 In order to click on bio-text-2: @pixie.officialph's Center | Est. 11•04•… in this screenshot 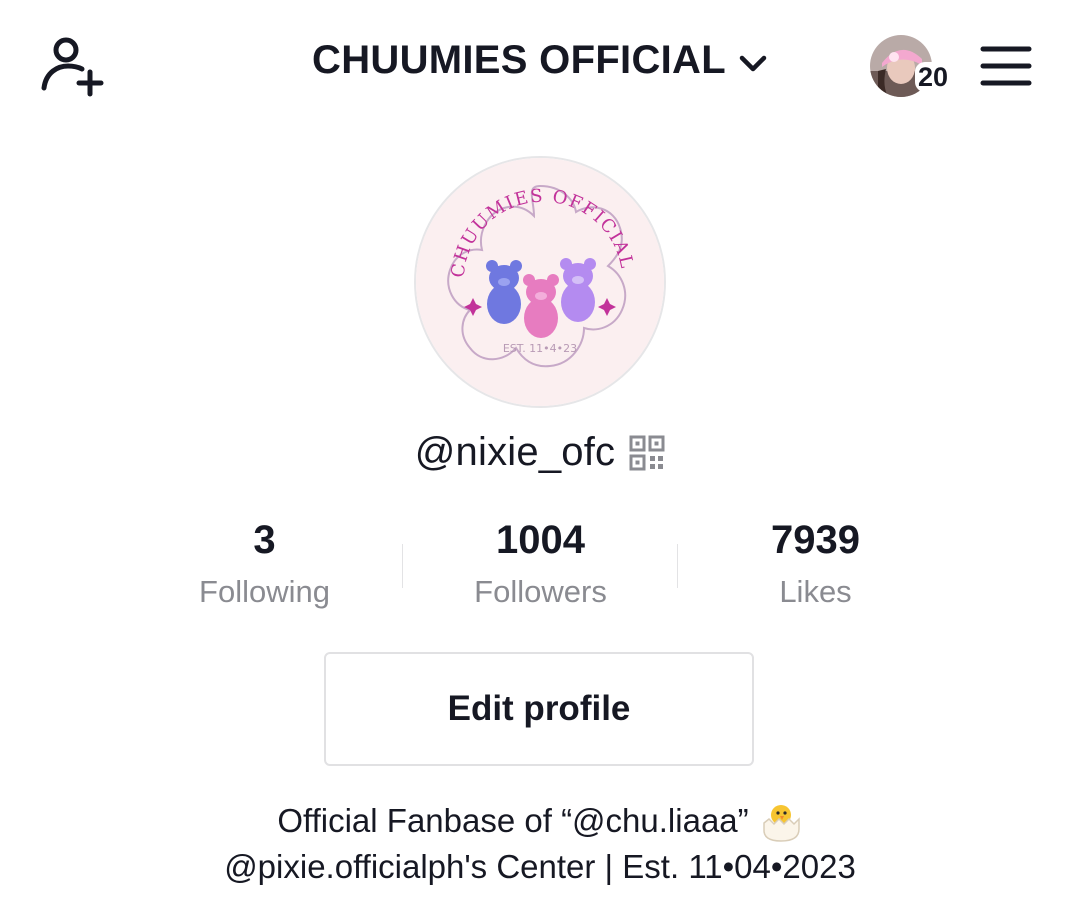, I will do `click(540, 866)`.